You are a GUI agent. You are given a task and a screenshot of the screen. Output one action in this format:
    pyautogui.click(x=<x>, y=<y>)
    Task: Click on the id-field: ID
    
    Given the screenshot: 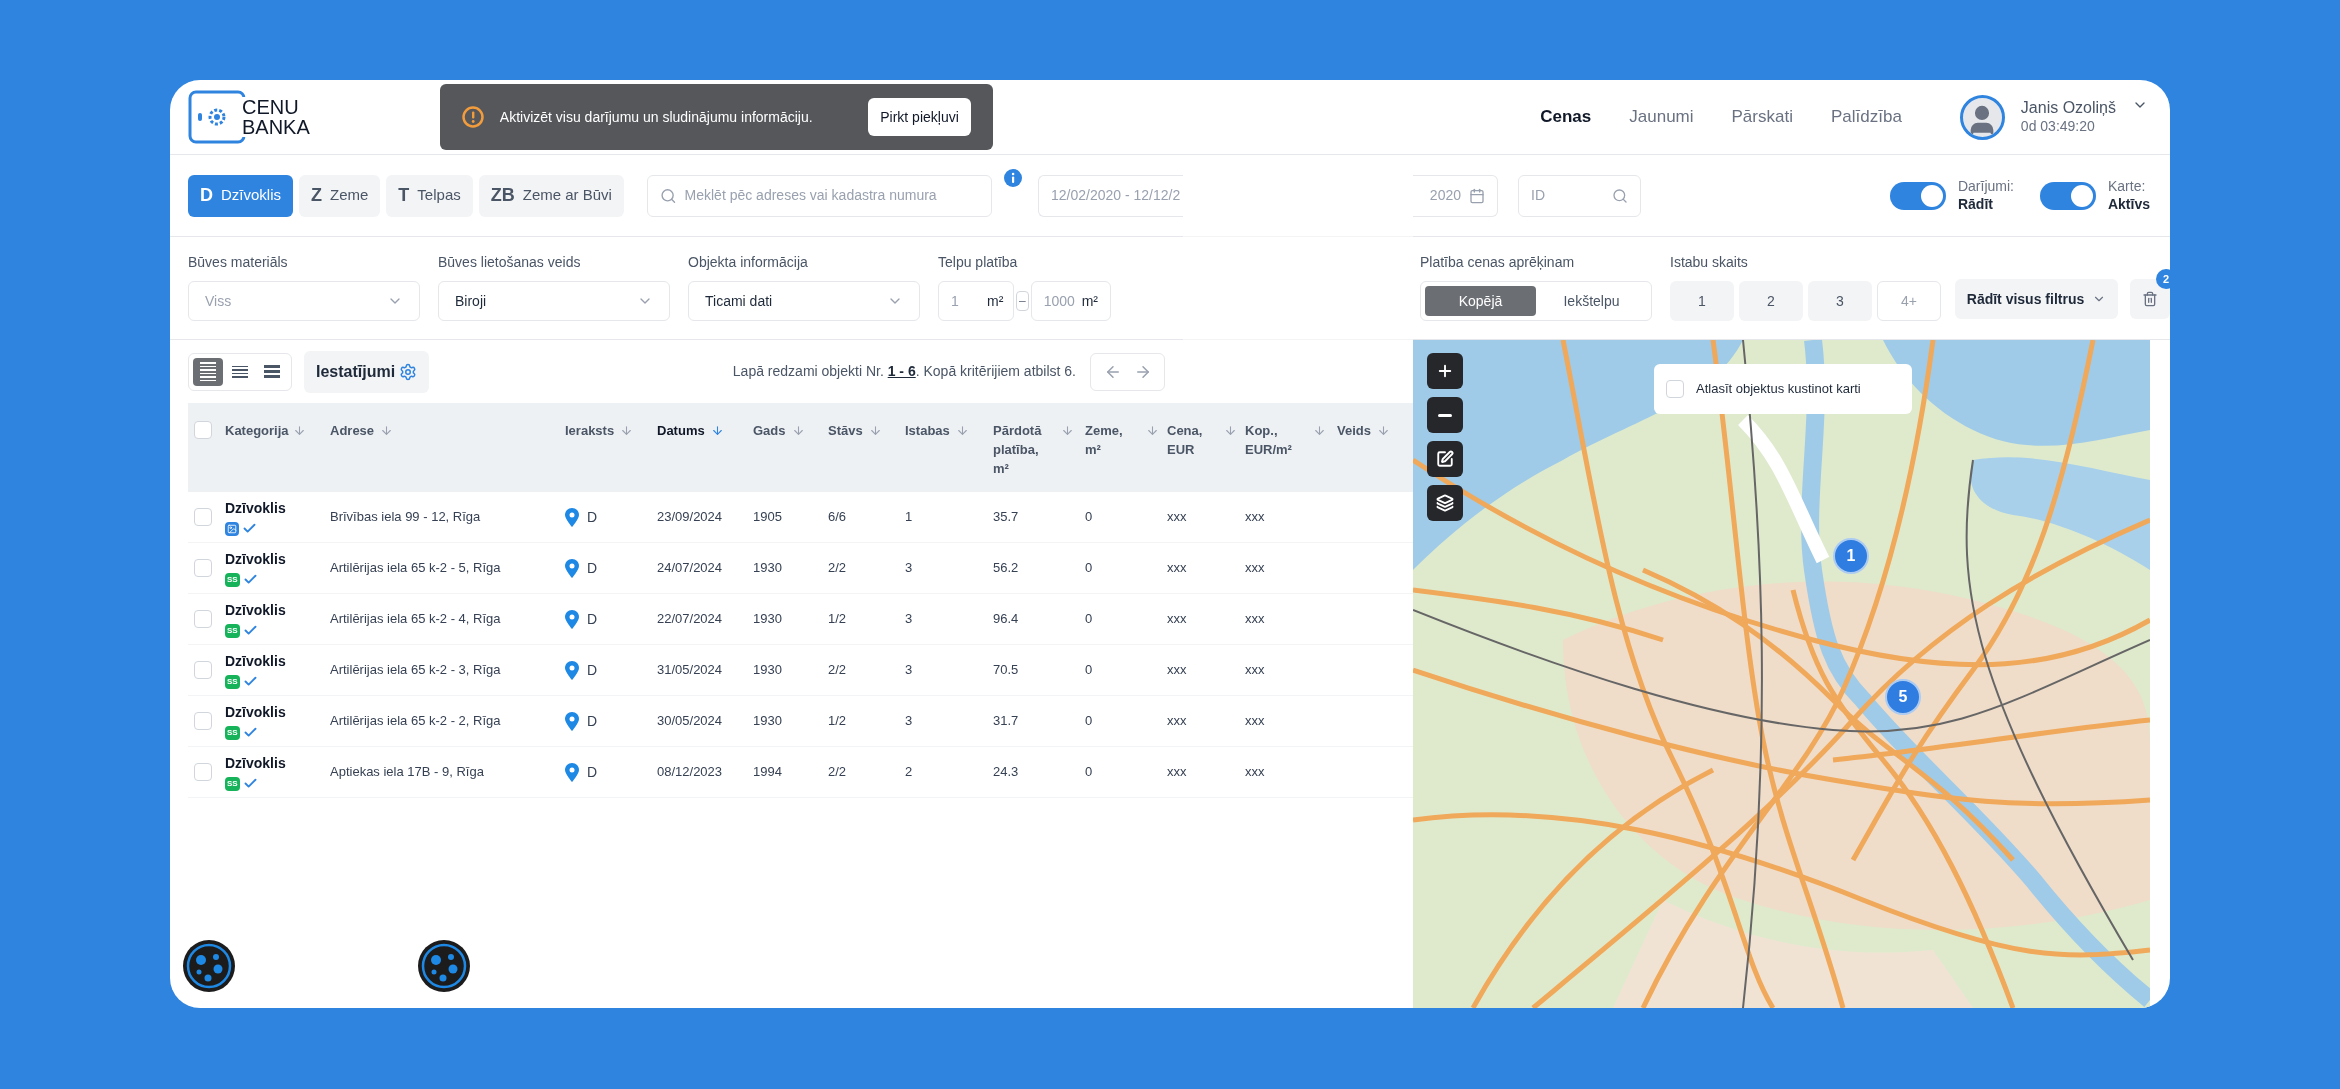 What is the action you would take?
    pyautogui.click(x=1579, y=195)
    